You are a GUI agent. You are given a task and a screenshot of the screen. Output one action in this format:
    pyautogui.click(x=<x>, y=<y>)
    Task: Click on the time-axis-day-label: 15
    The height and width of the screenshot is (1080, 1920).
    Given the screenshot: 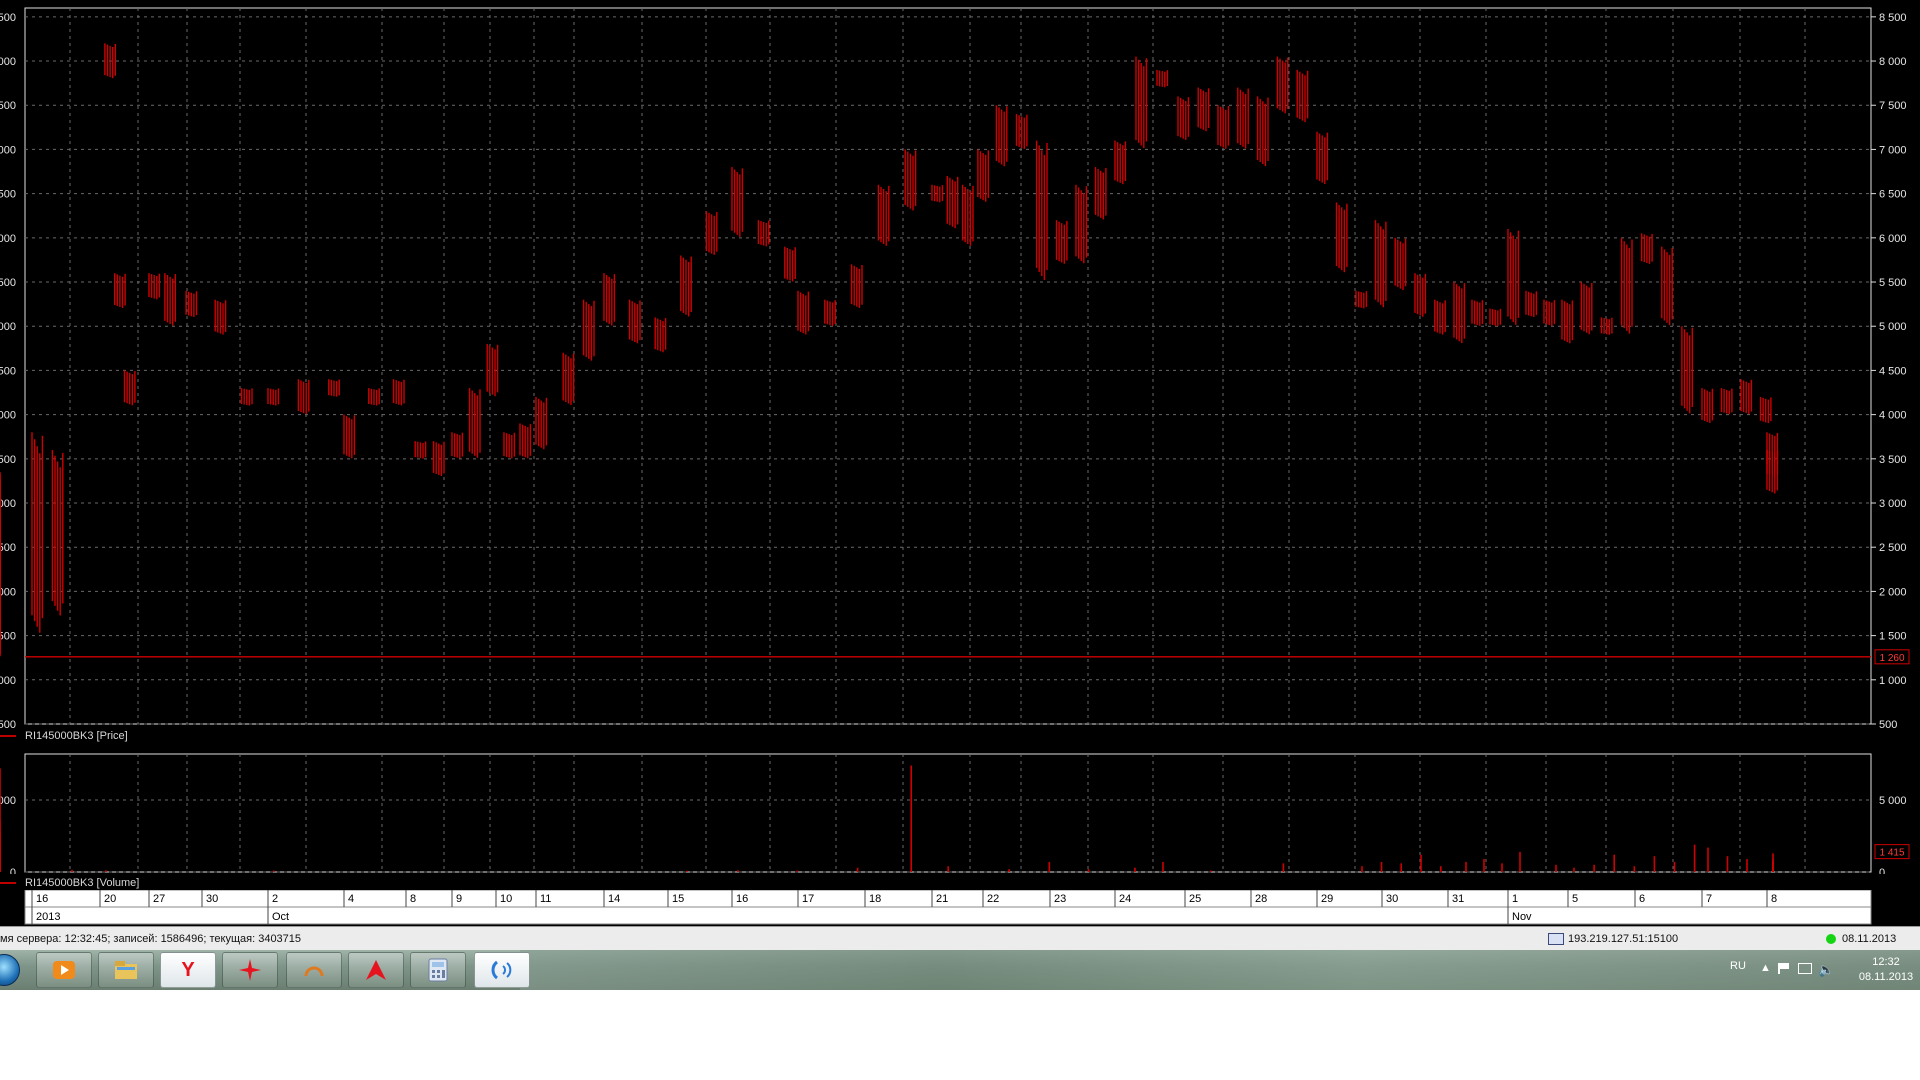 What is the action you would take?
    pyautogui.click(x=678, y=899)
    